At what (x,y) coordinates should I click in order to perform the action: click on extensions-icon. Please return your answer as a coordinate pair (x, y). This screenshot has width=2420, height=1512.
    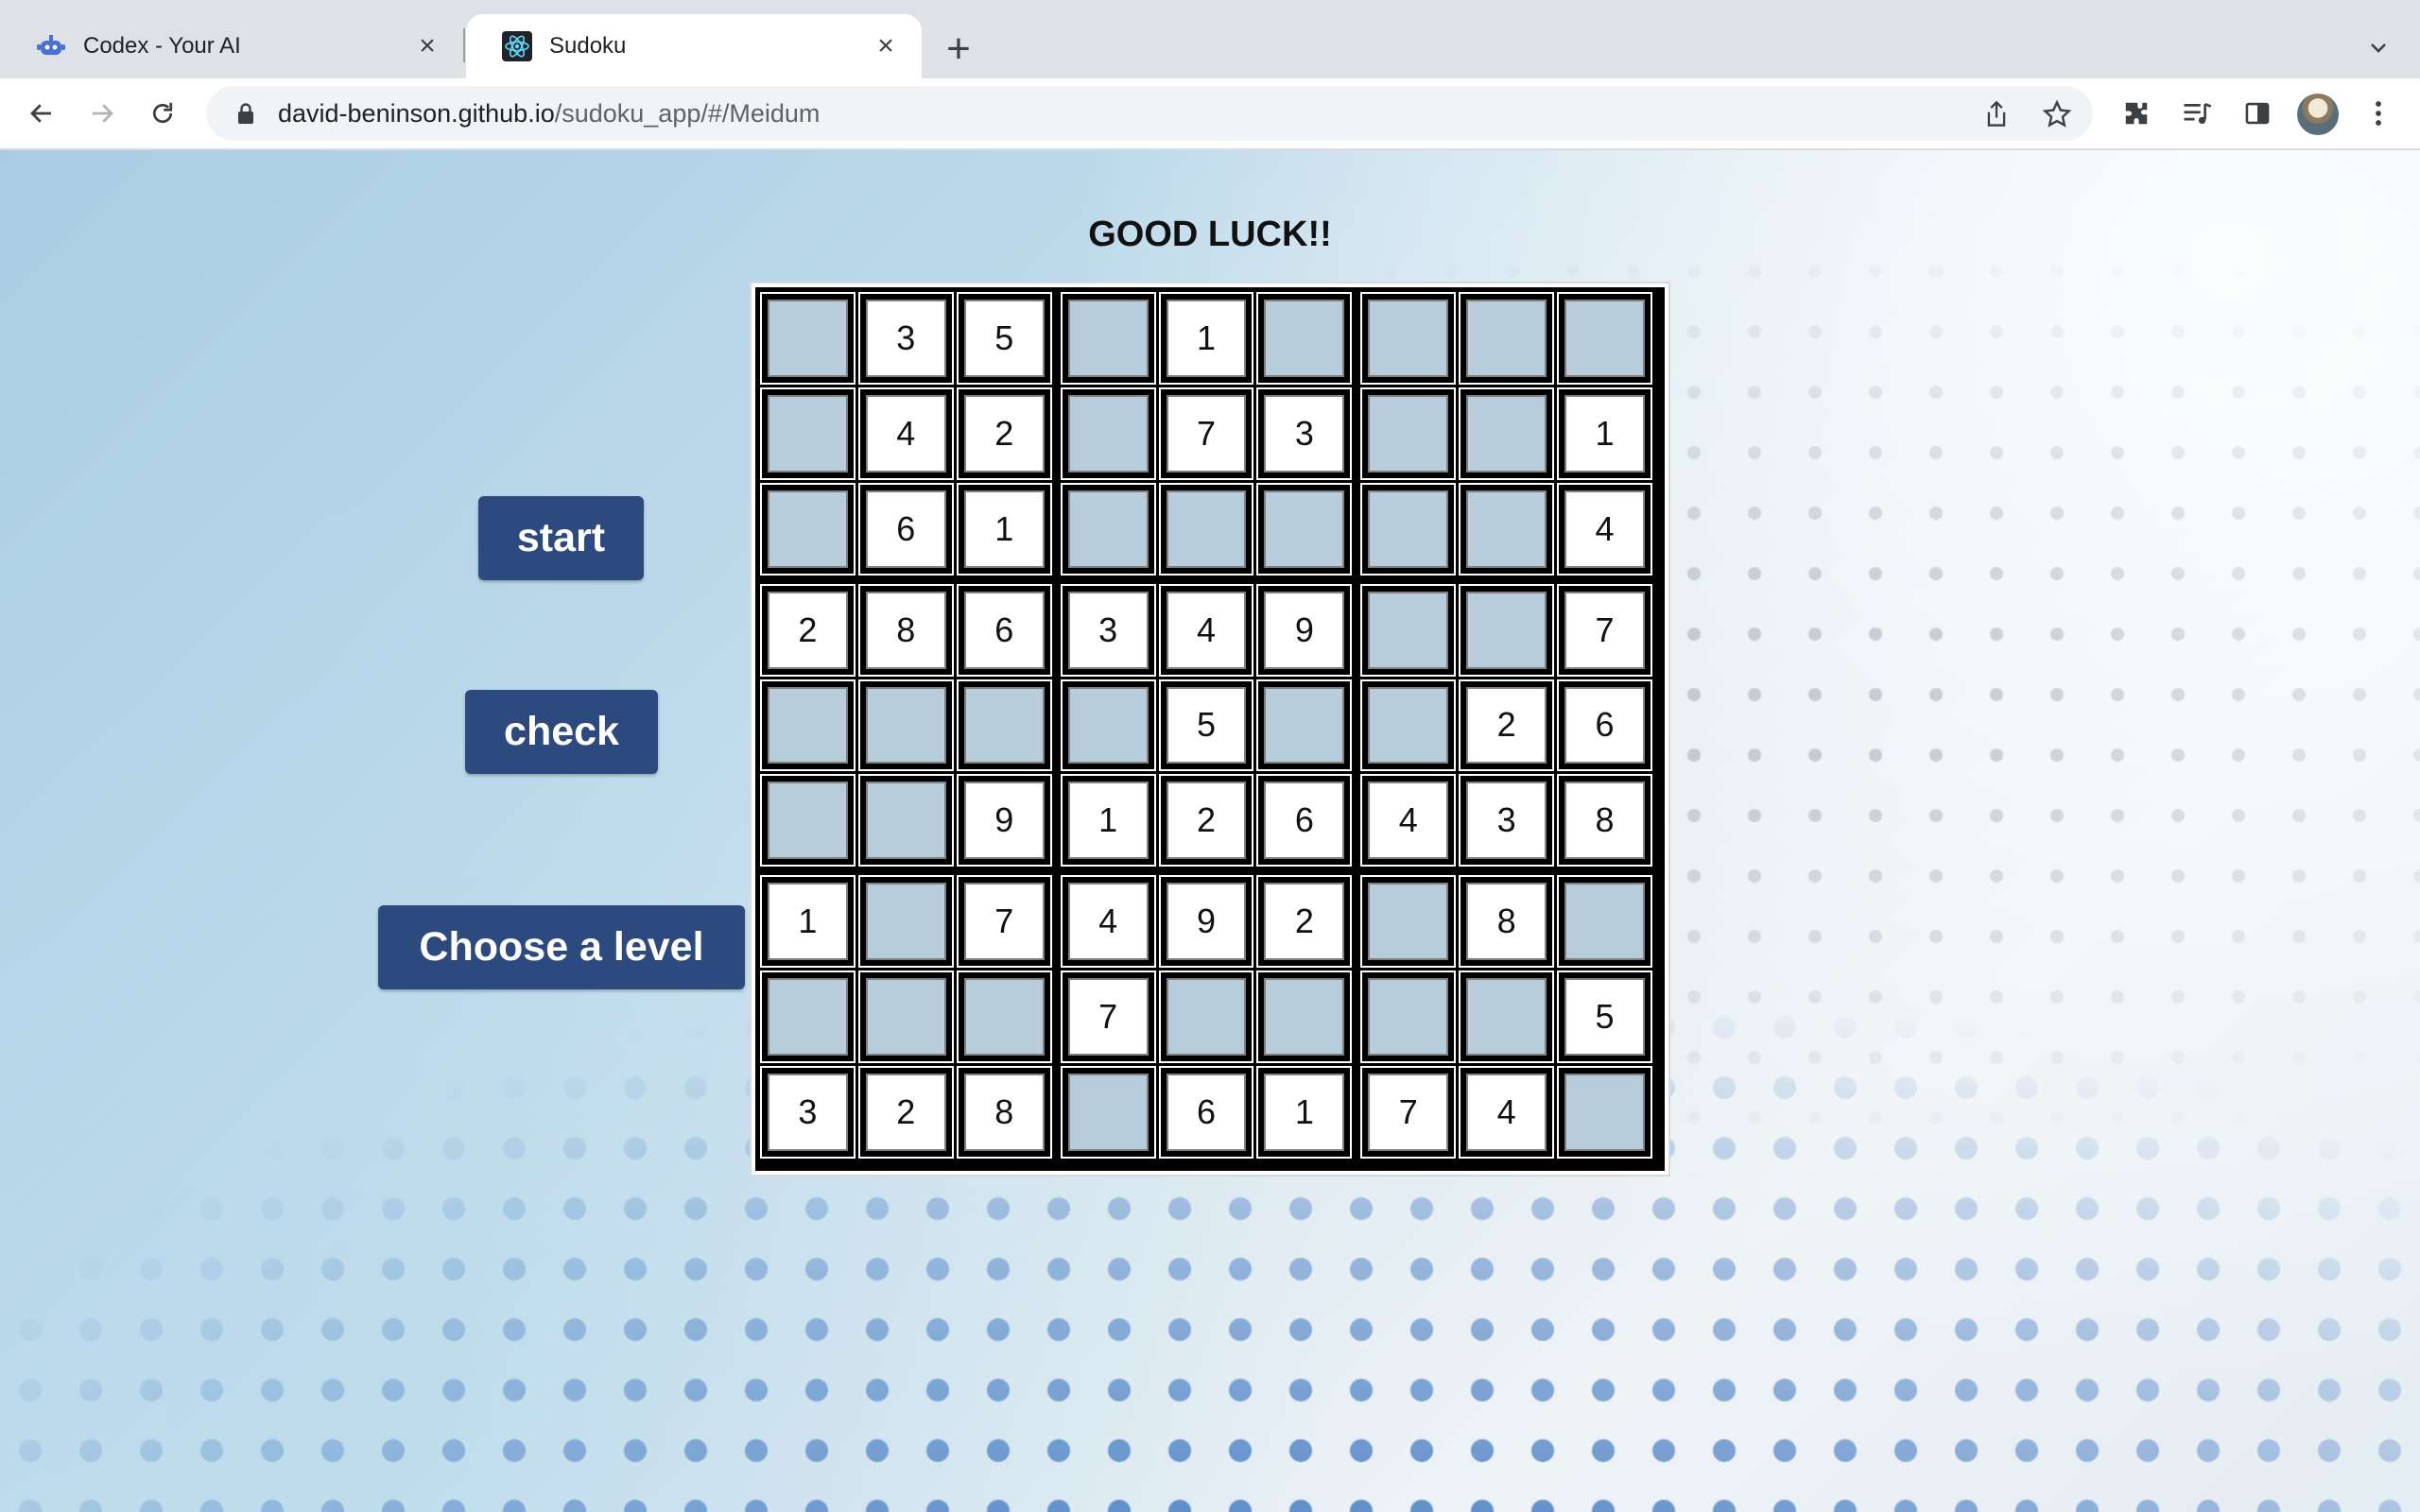
    Looking at the image, I should click on (2136, 113).